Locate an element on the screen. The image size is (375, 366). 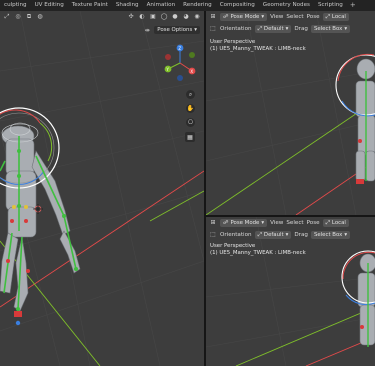
gizmo-x-label: X is located at coordinates (191, 71).